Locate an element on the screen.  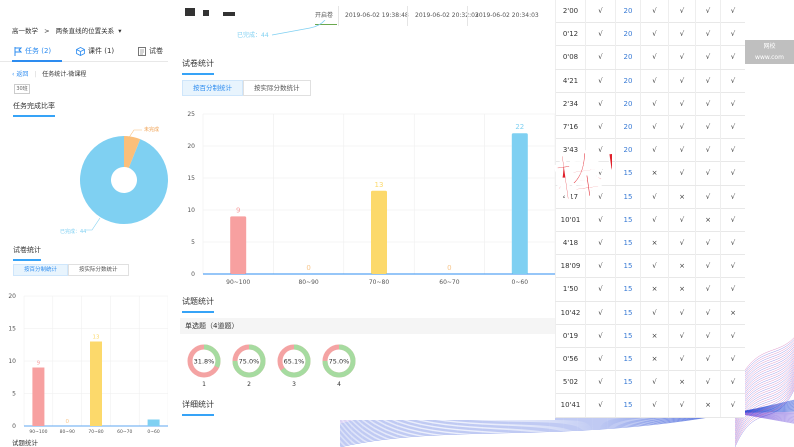
tab-courseware: 课件 (1) is located at coordinates (95, 51).